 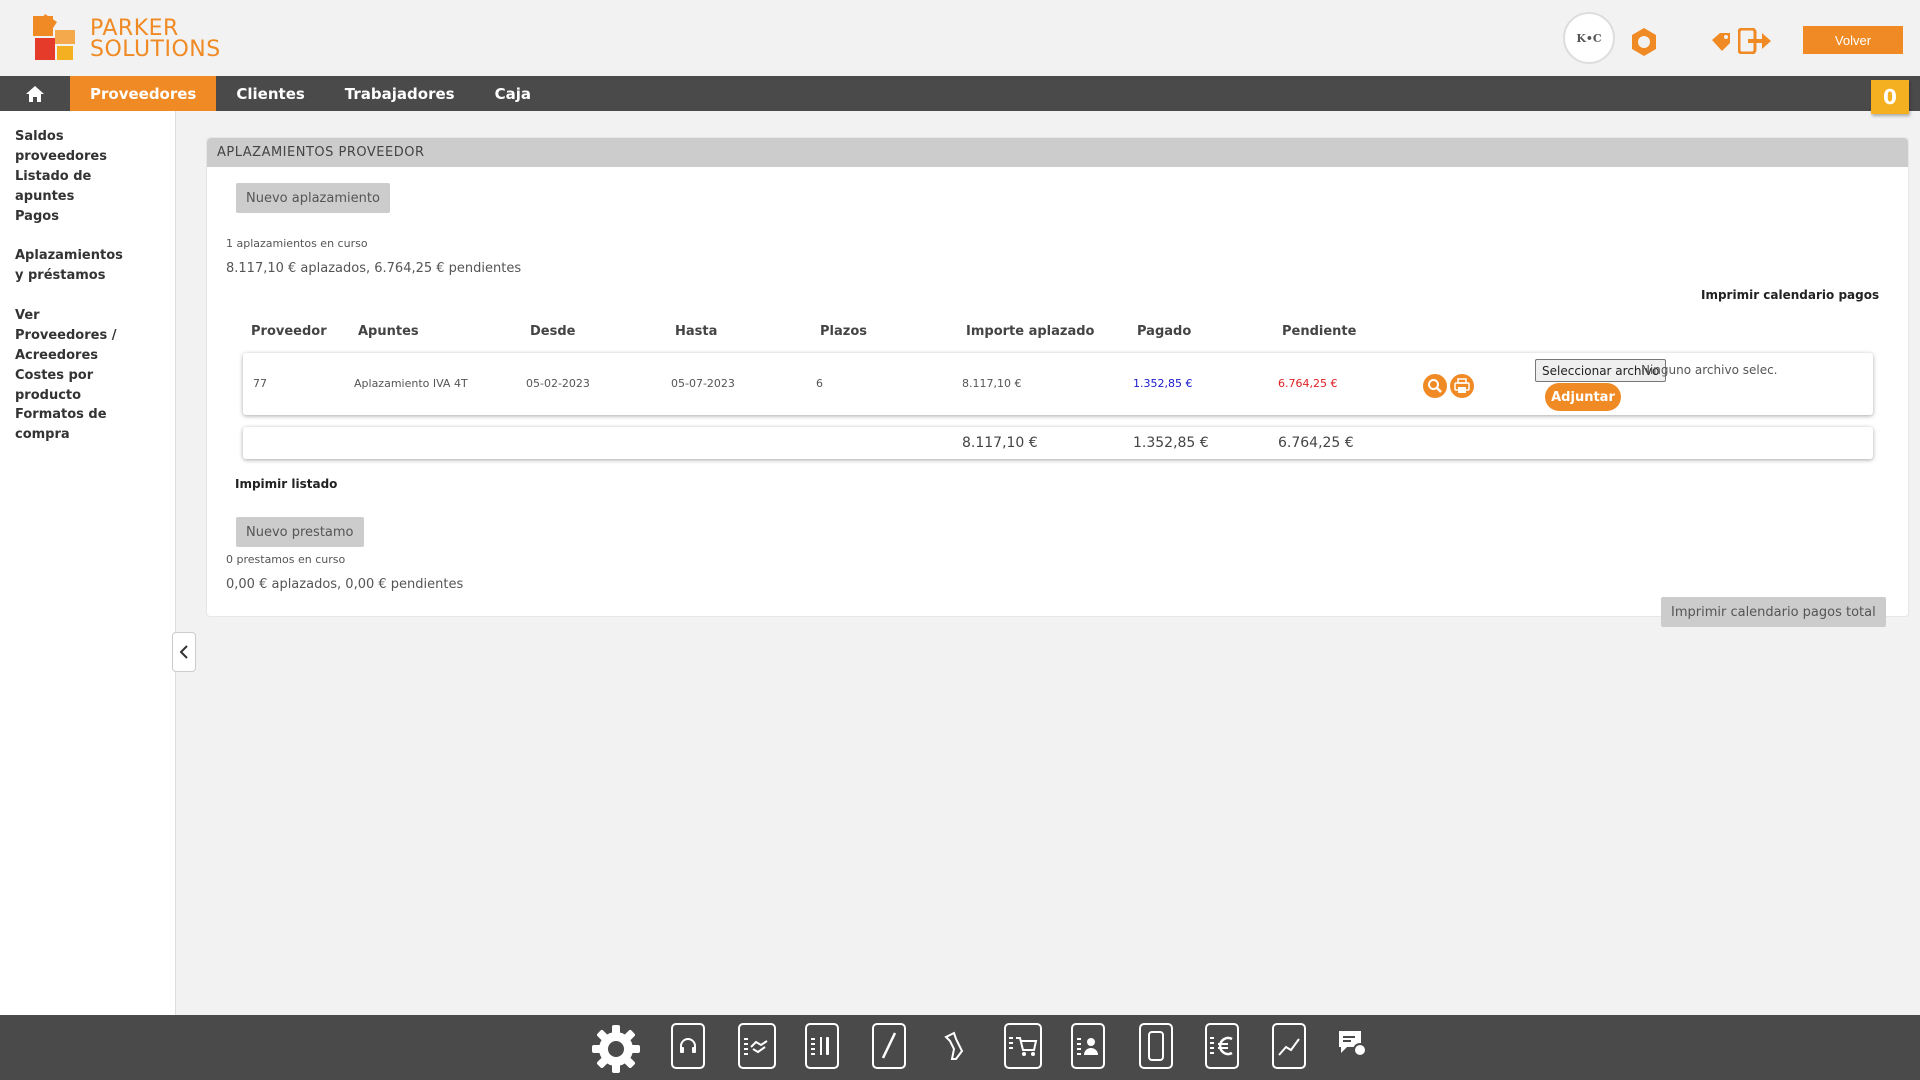 I want to click on euro-icon, so click(x=1221, y=1046).